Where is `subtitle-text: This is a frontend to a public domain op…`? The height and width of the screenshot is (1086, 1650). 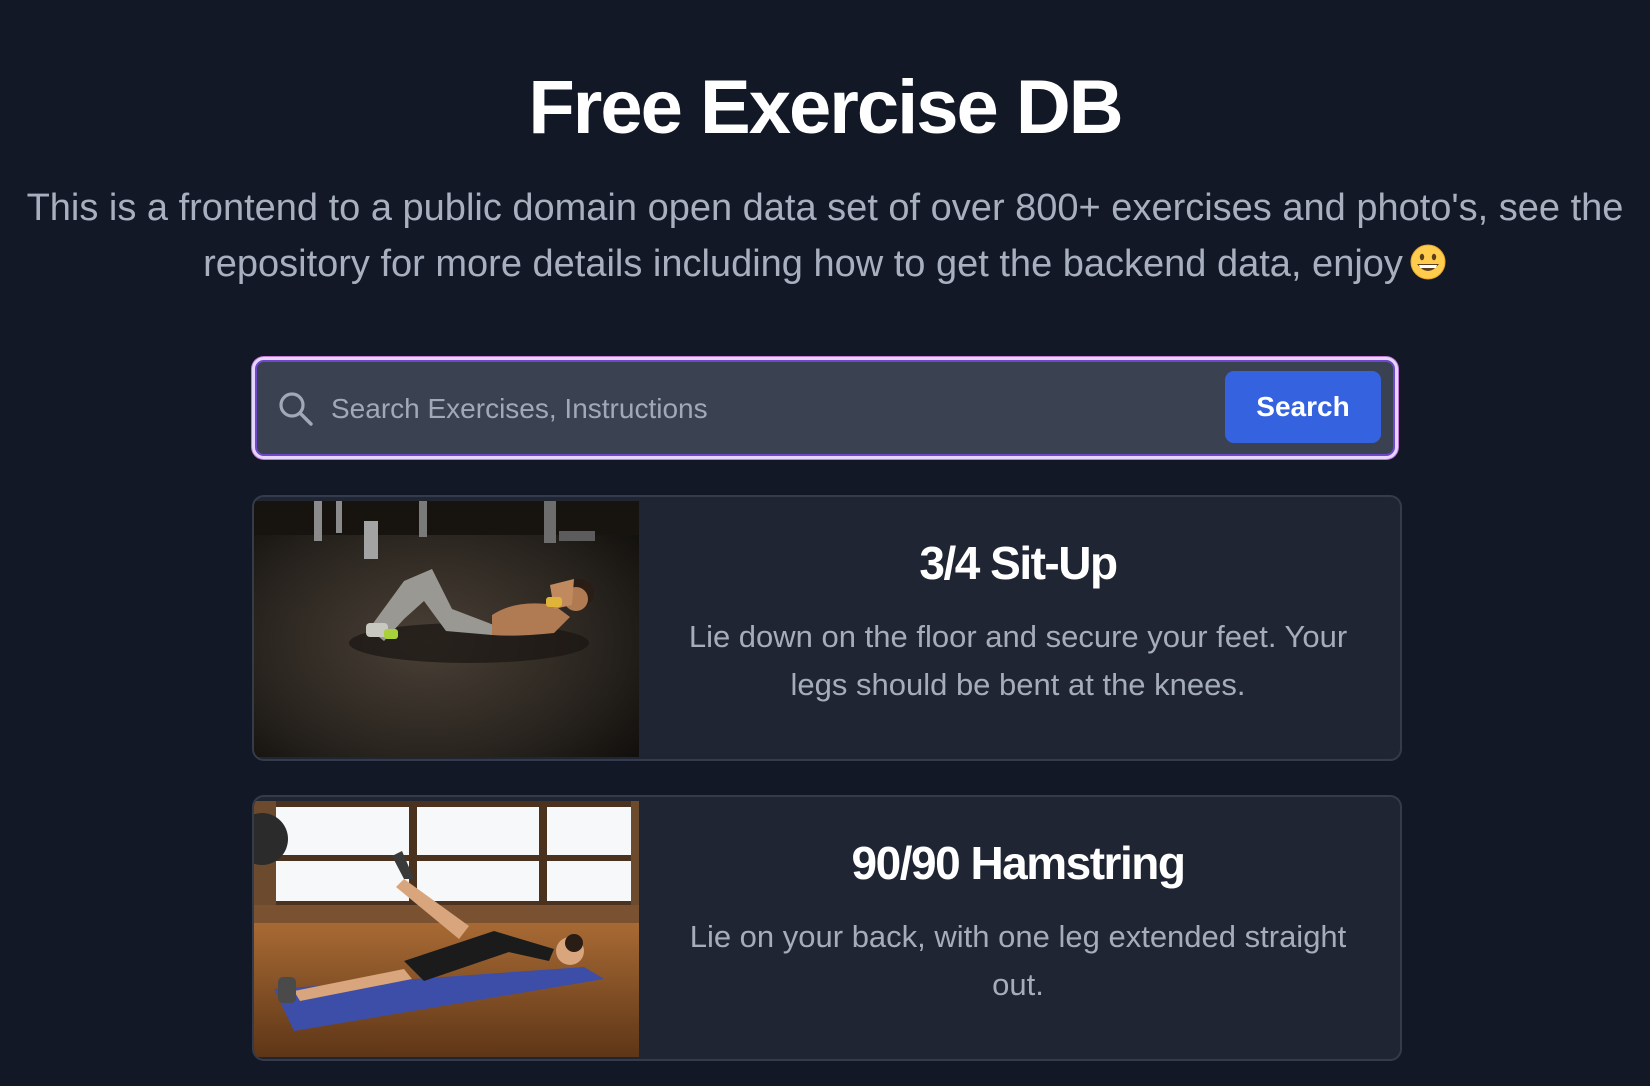
subtitle-text: This is a frontend to a public domain op… is located at coordinates (825, 236).